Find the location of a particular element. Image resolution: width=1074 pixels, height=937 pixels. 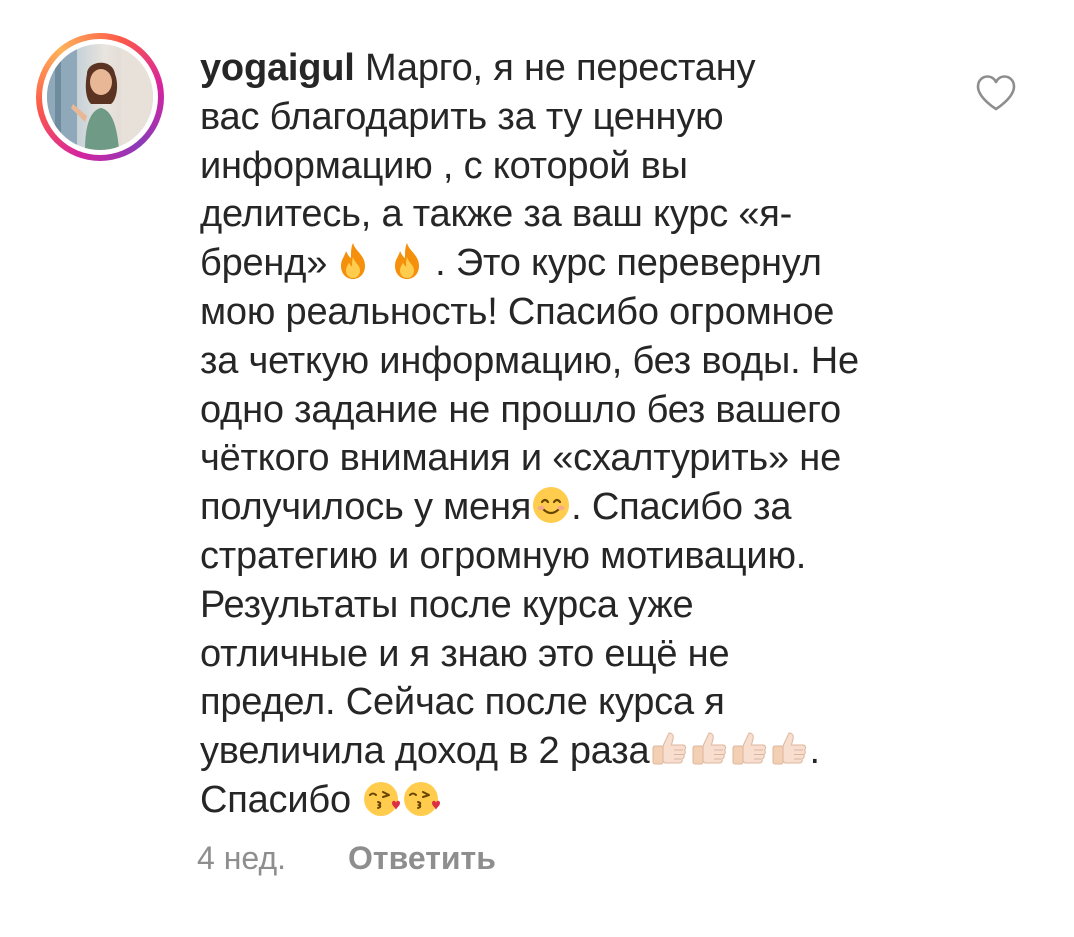

comment-text: за четкую информацию, без воды. Не is located at coordinates (529, 360).